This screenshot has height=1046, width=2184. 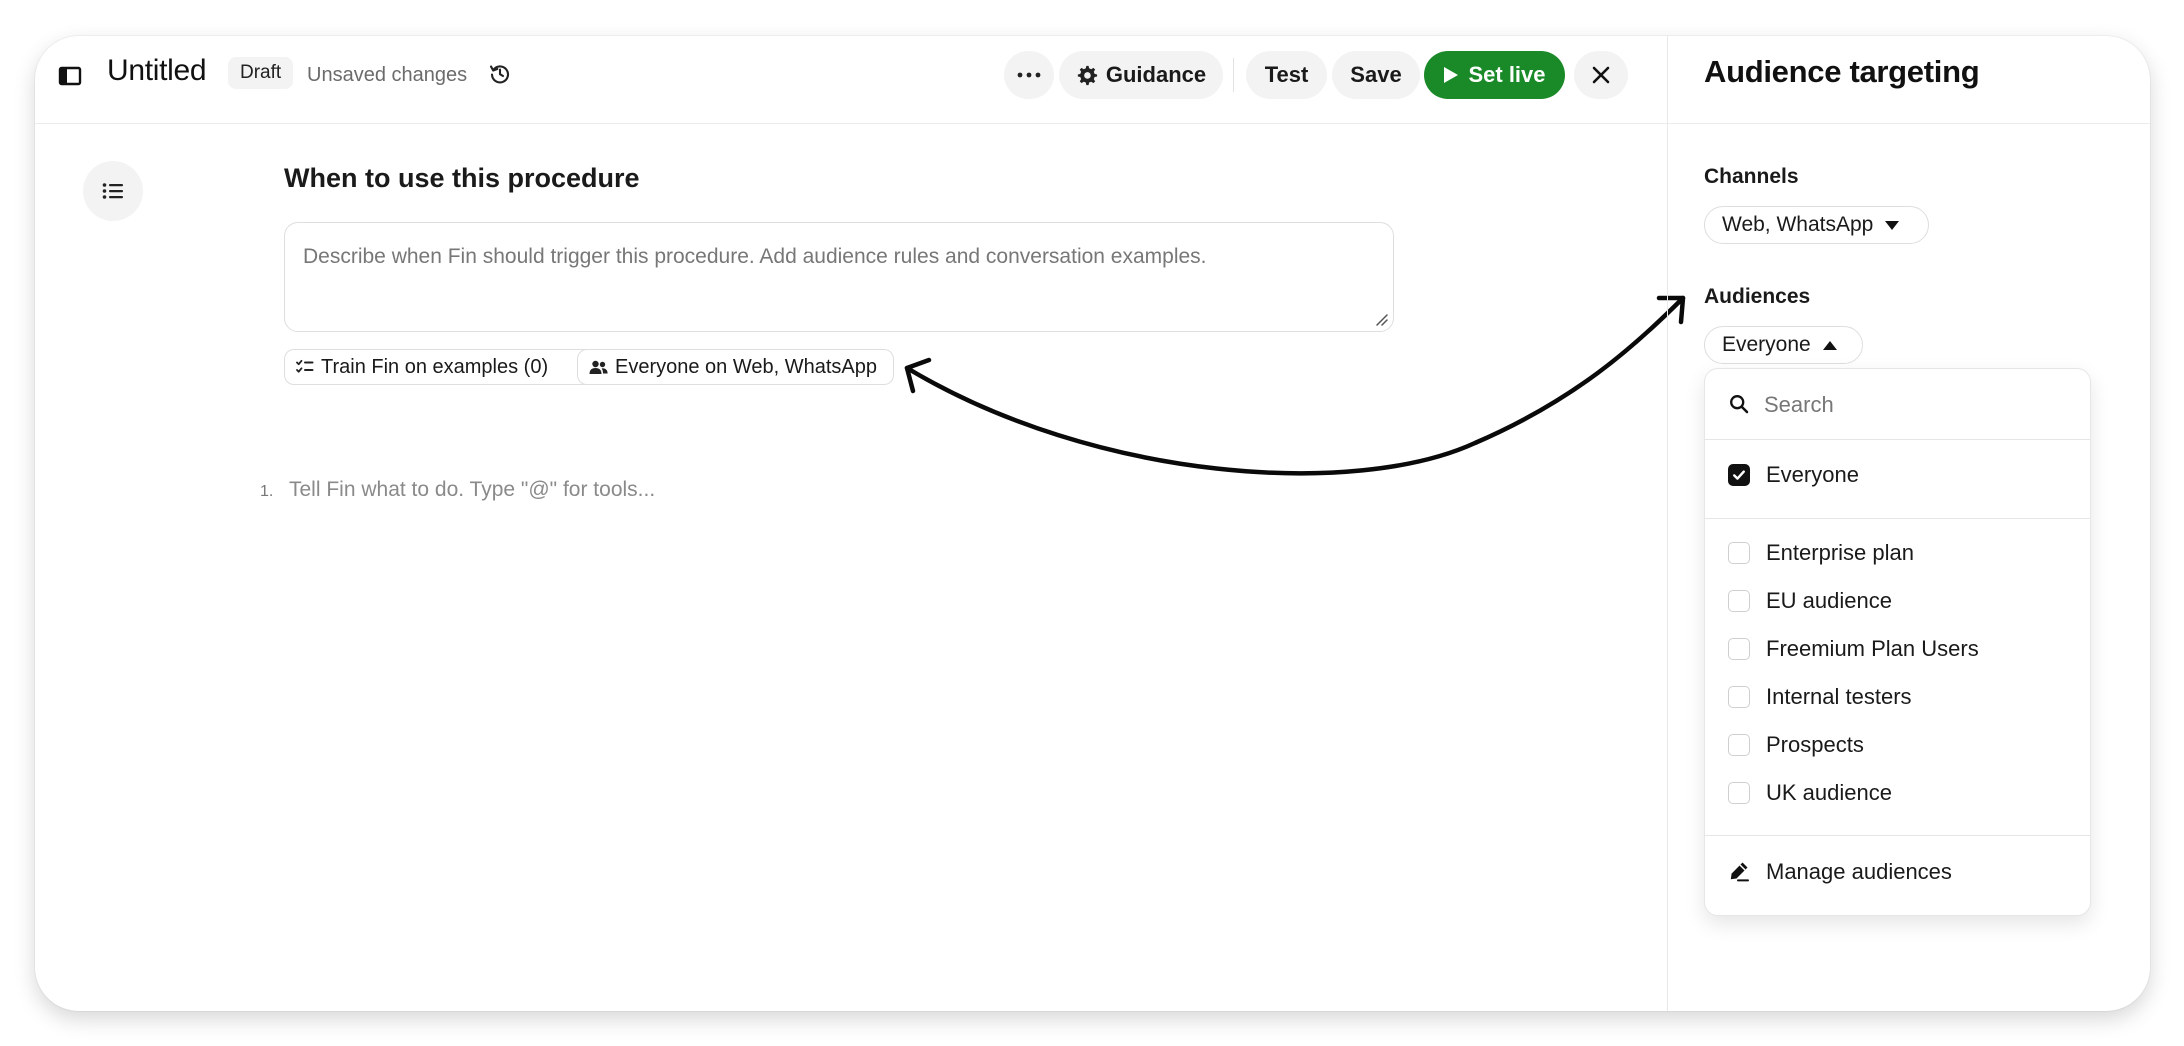 I want to click on option-everyone: Everyone, so click(x=1897, y=474).